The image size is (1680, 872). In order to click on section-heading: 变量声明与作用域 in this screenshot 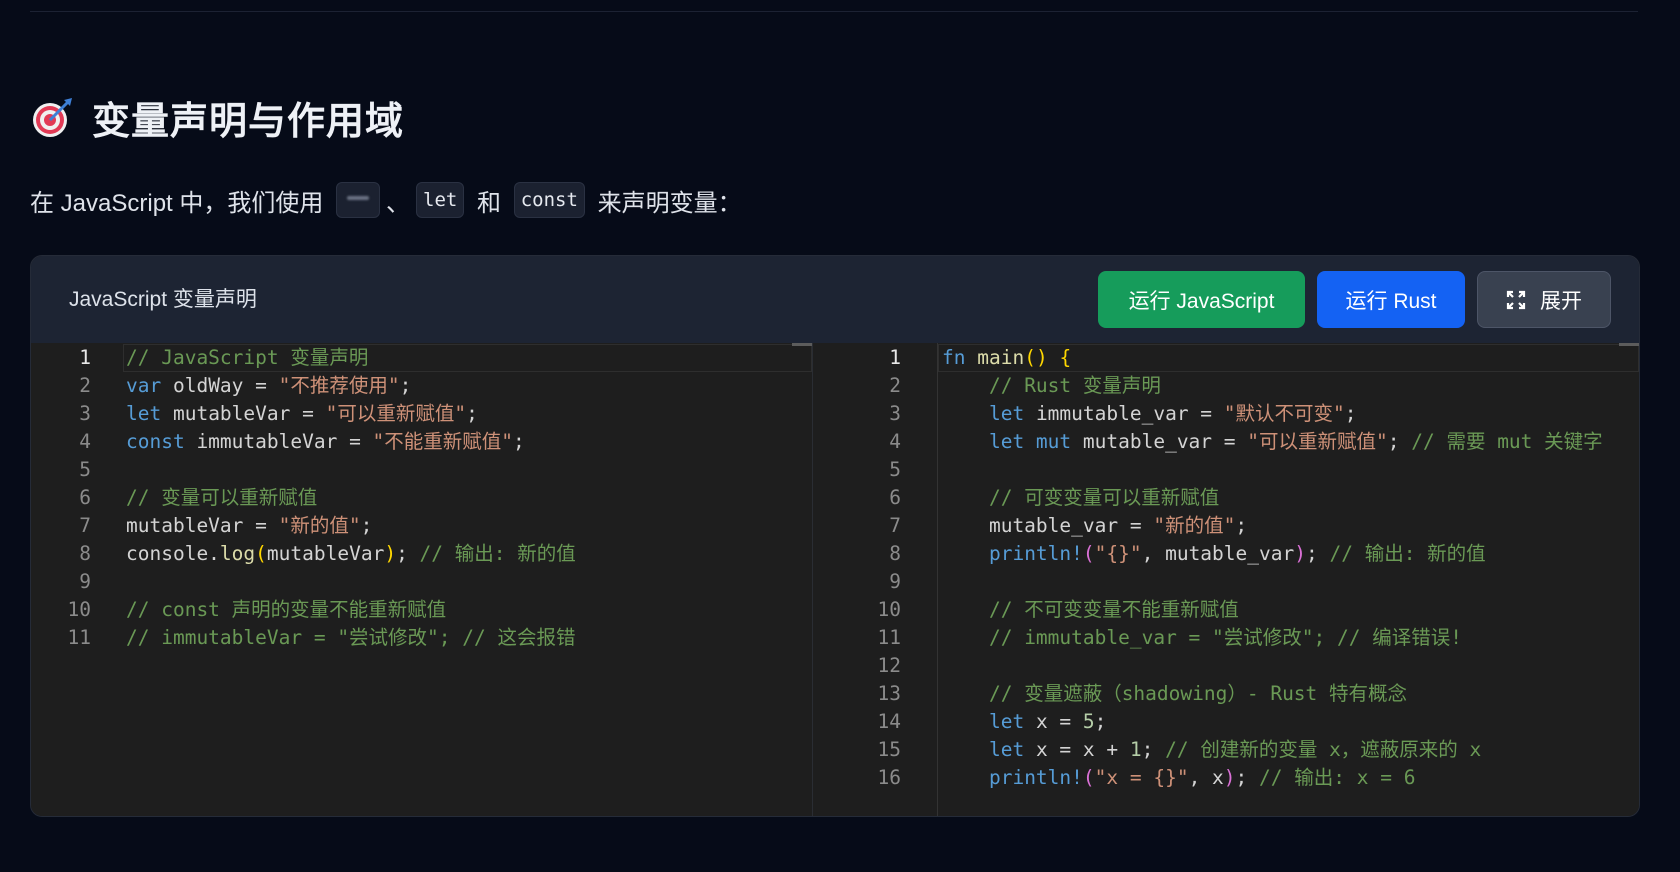, I will do `click(217, 117)`.